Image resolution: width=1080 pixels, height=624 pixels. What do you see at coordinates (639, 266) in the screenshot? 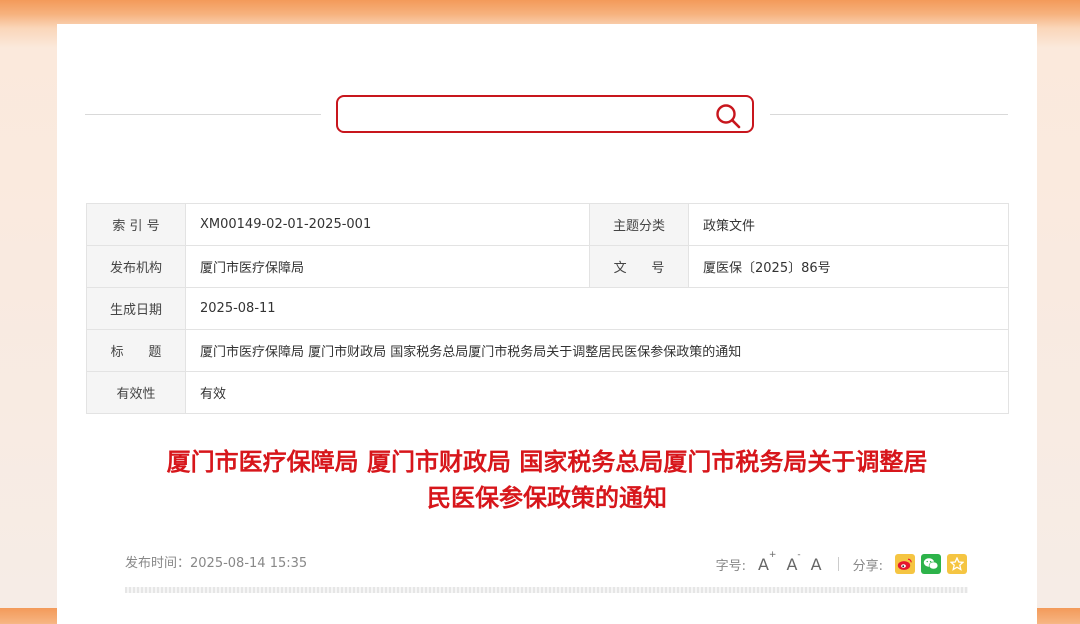
I see `docno-label: 文 号` at bounding box center [639, 266].